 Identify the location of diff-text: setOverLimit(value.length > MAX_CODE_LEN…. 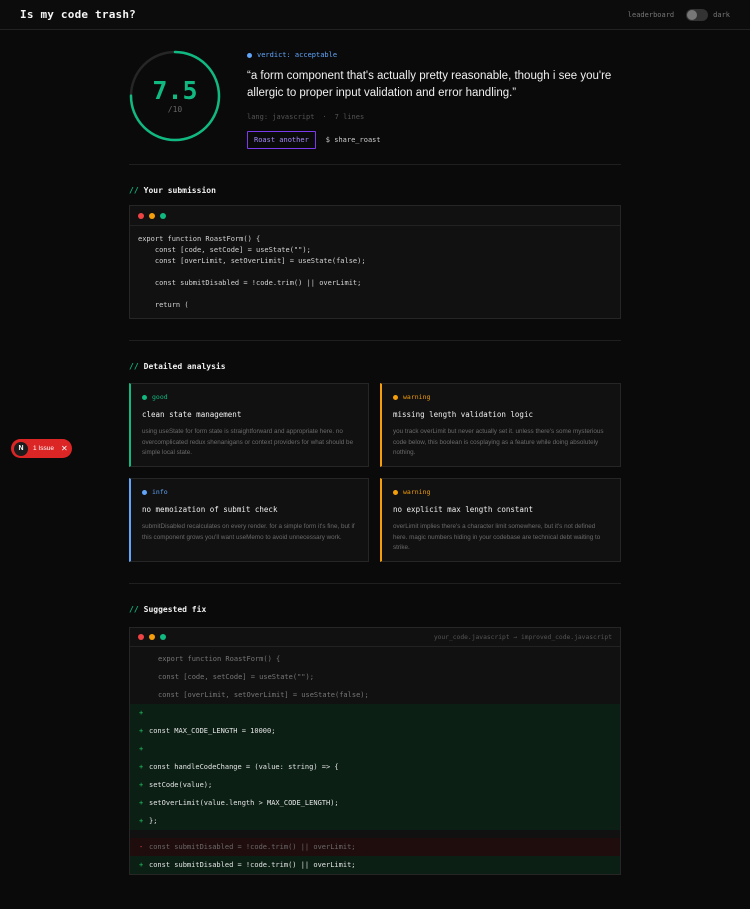
(244, 803).